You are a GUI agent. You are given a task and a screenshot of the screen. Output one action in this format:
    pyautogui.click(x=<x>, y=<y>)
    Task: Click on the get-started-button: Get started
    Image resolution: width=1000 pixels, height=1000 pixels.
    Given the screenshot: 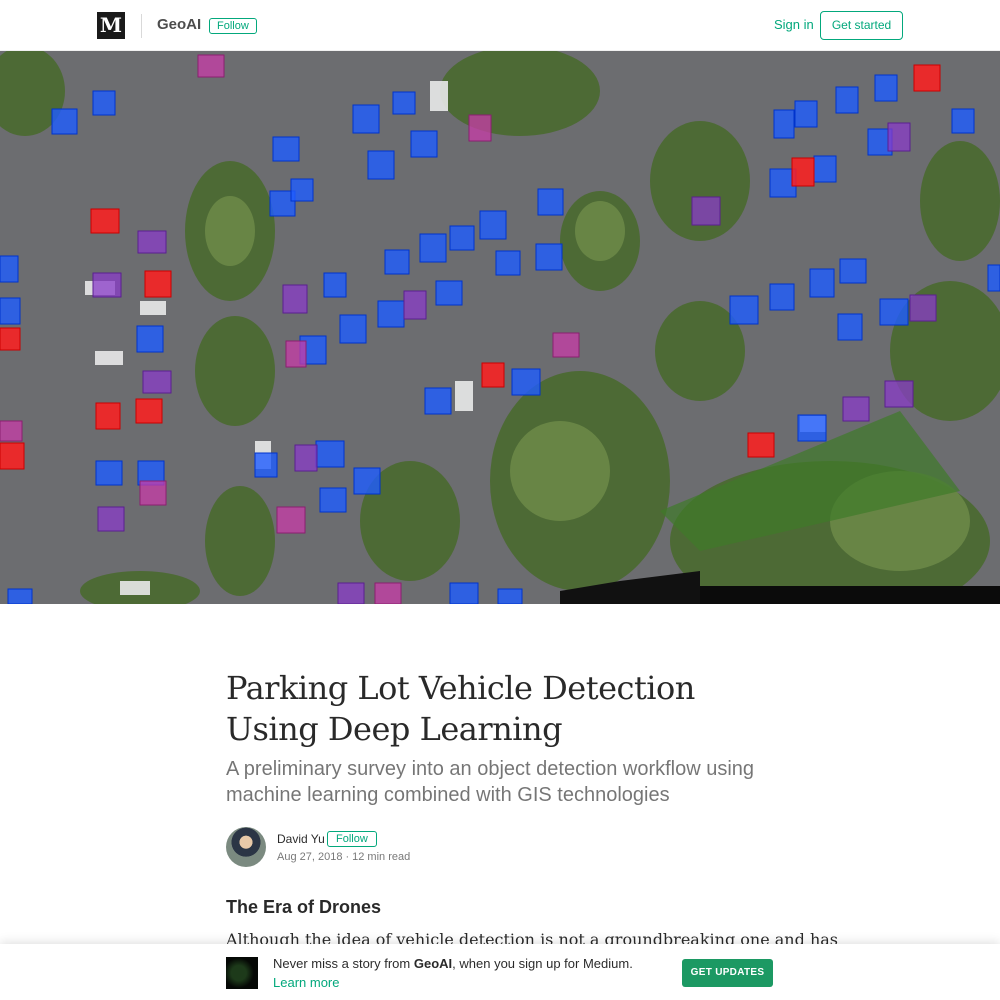 What is the action you would take?
    pyautogui.click(x=861, y=25)
    